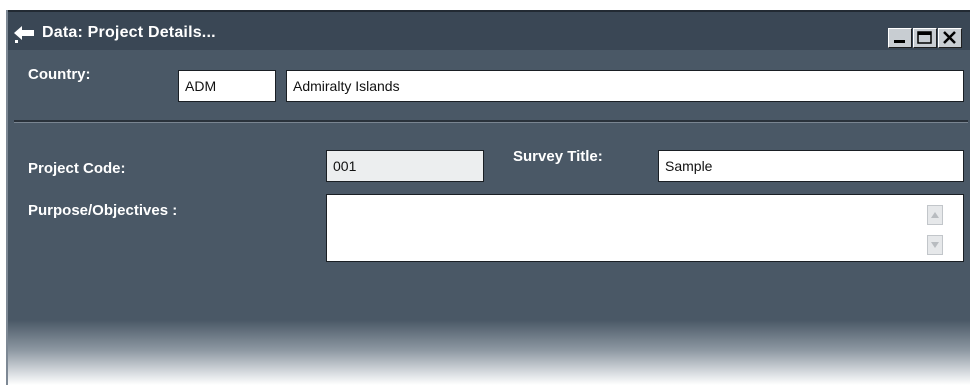 This screenshot has width=970, height=385. I want to click on project-code-field: 001, so click(405, 166).